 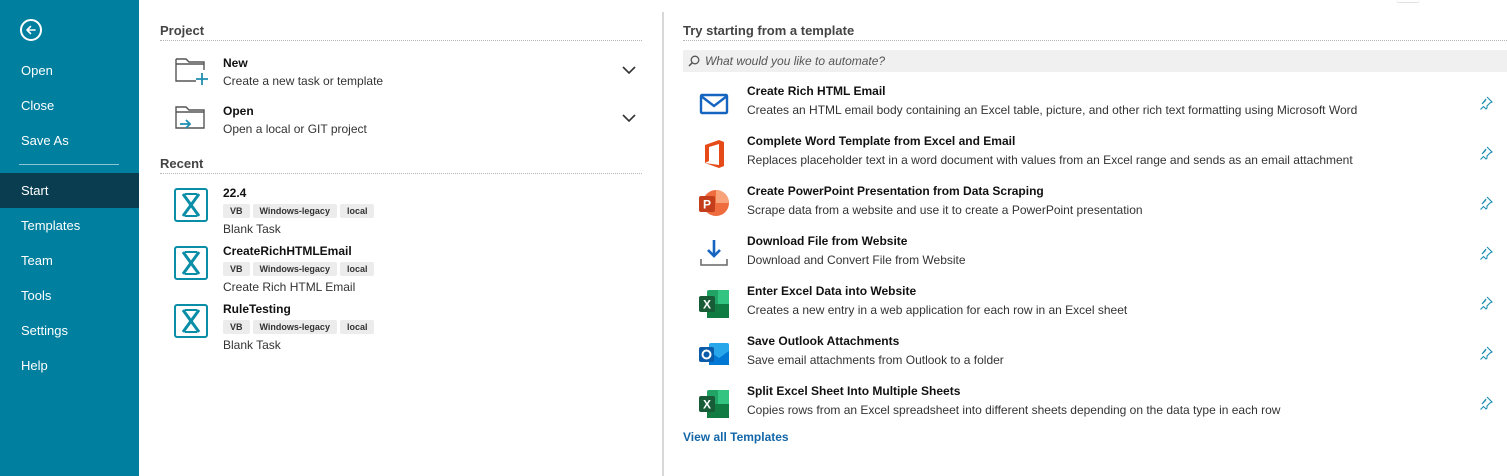 What do you see at coordinates (69, 365) in the screenshot?
I see `sidebar-item-help: Help` at bounding box center [69, 365].